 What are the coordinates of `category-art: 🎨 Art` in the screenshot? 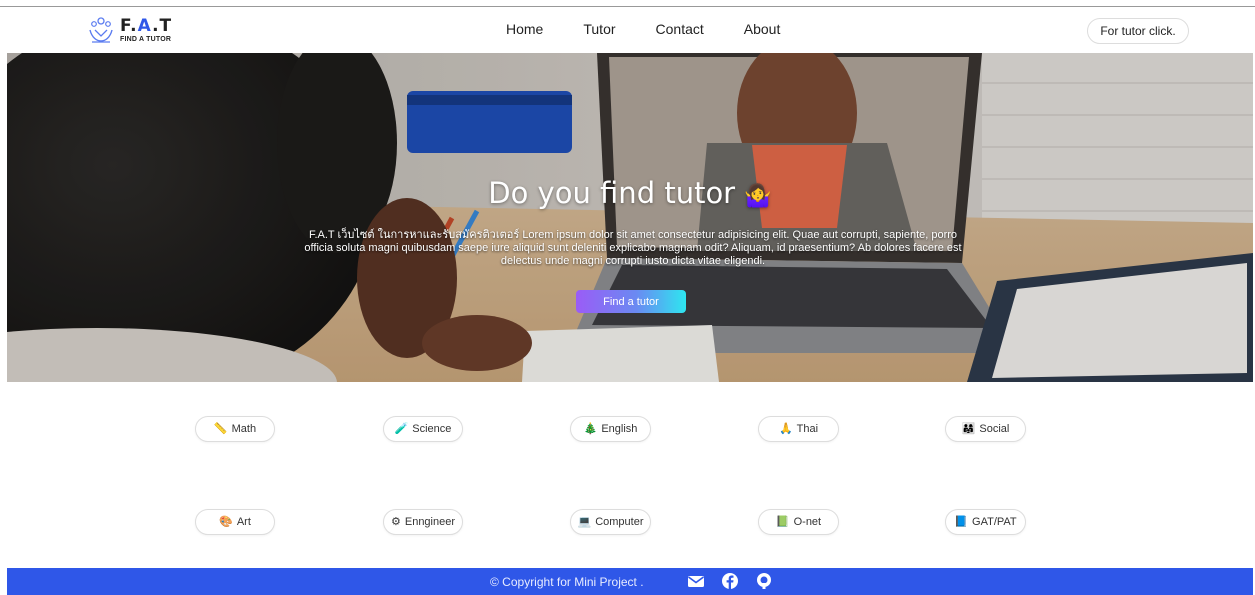 It's located at (235, 522).